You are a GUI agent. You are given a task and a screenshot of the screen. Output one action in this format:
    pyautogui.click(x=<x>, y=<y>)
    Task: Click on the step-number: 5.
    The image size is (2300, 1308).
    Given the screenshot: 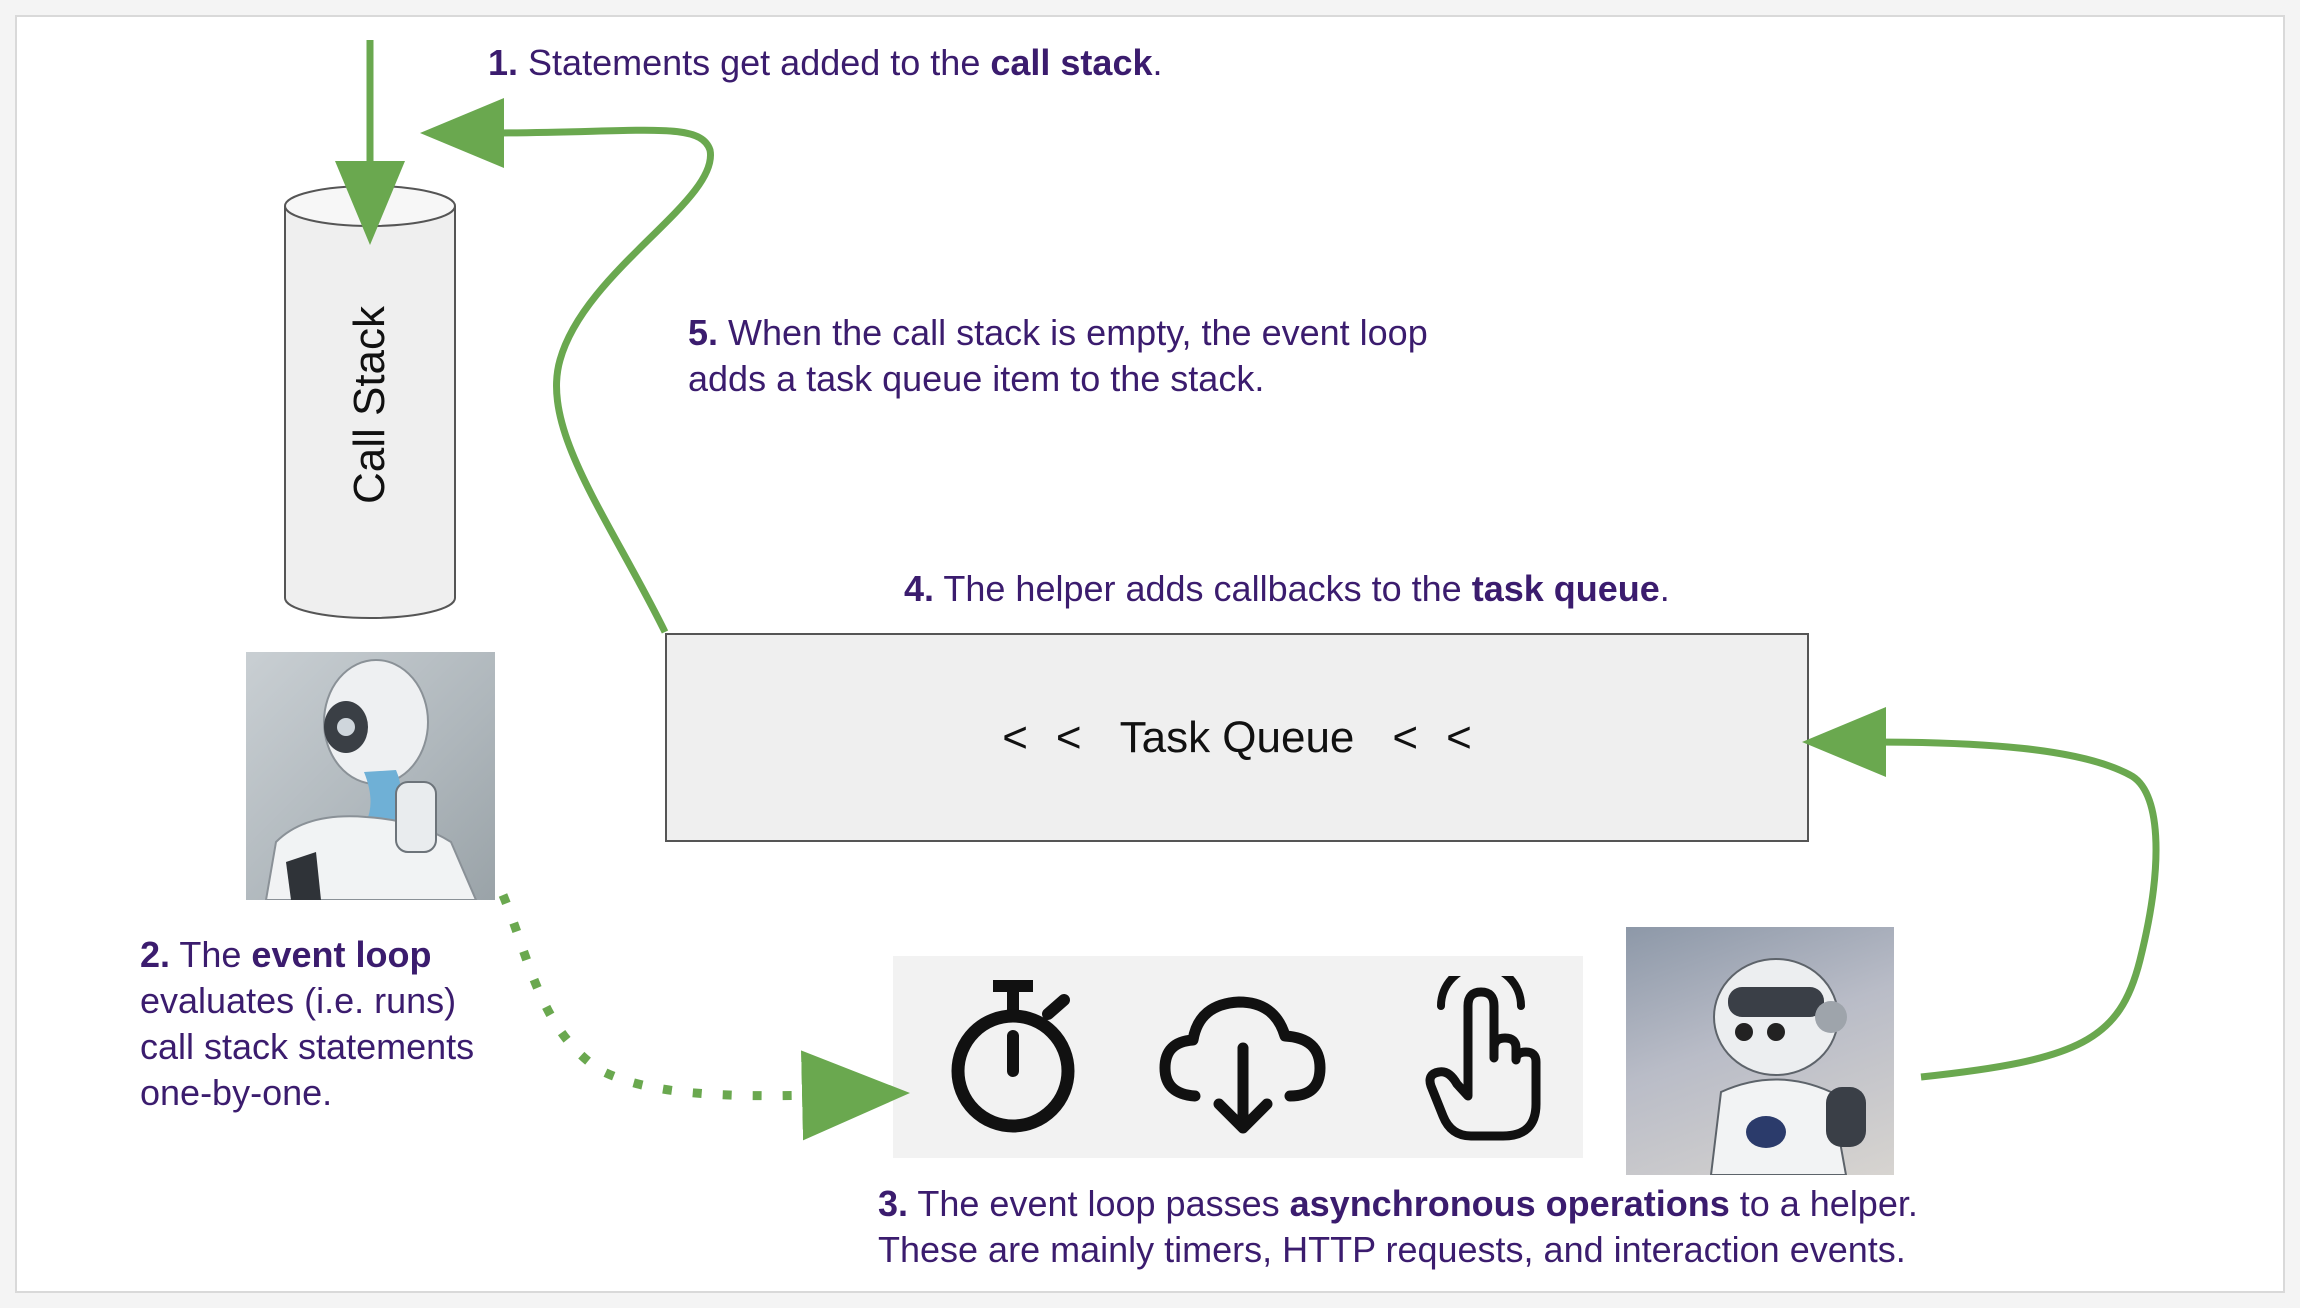 What is the action you would take?
    pyautogui.click(x=703, y=332)
    